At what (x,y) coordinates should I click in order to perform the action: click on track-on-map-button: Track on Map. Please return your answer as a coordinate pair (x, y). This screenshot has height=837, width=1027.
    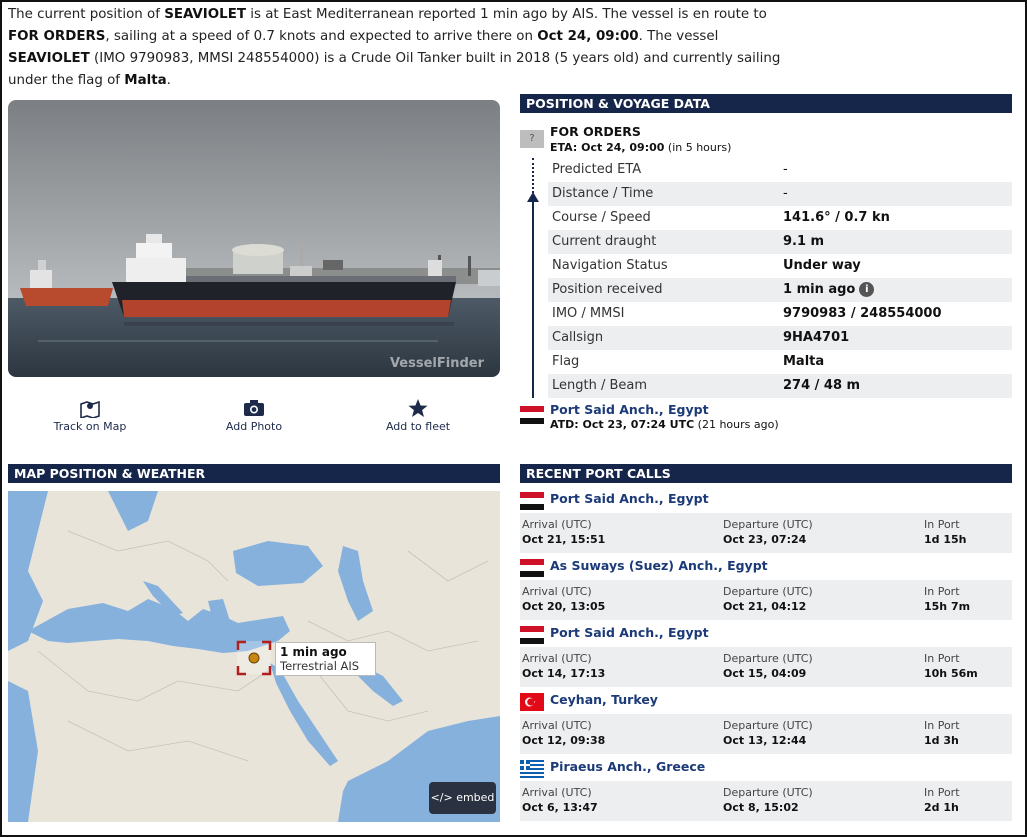
    Looking at the image, I should click on (90, 415).